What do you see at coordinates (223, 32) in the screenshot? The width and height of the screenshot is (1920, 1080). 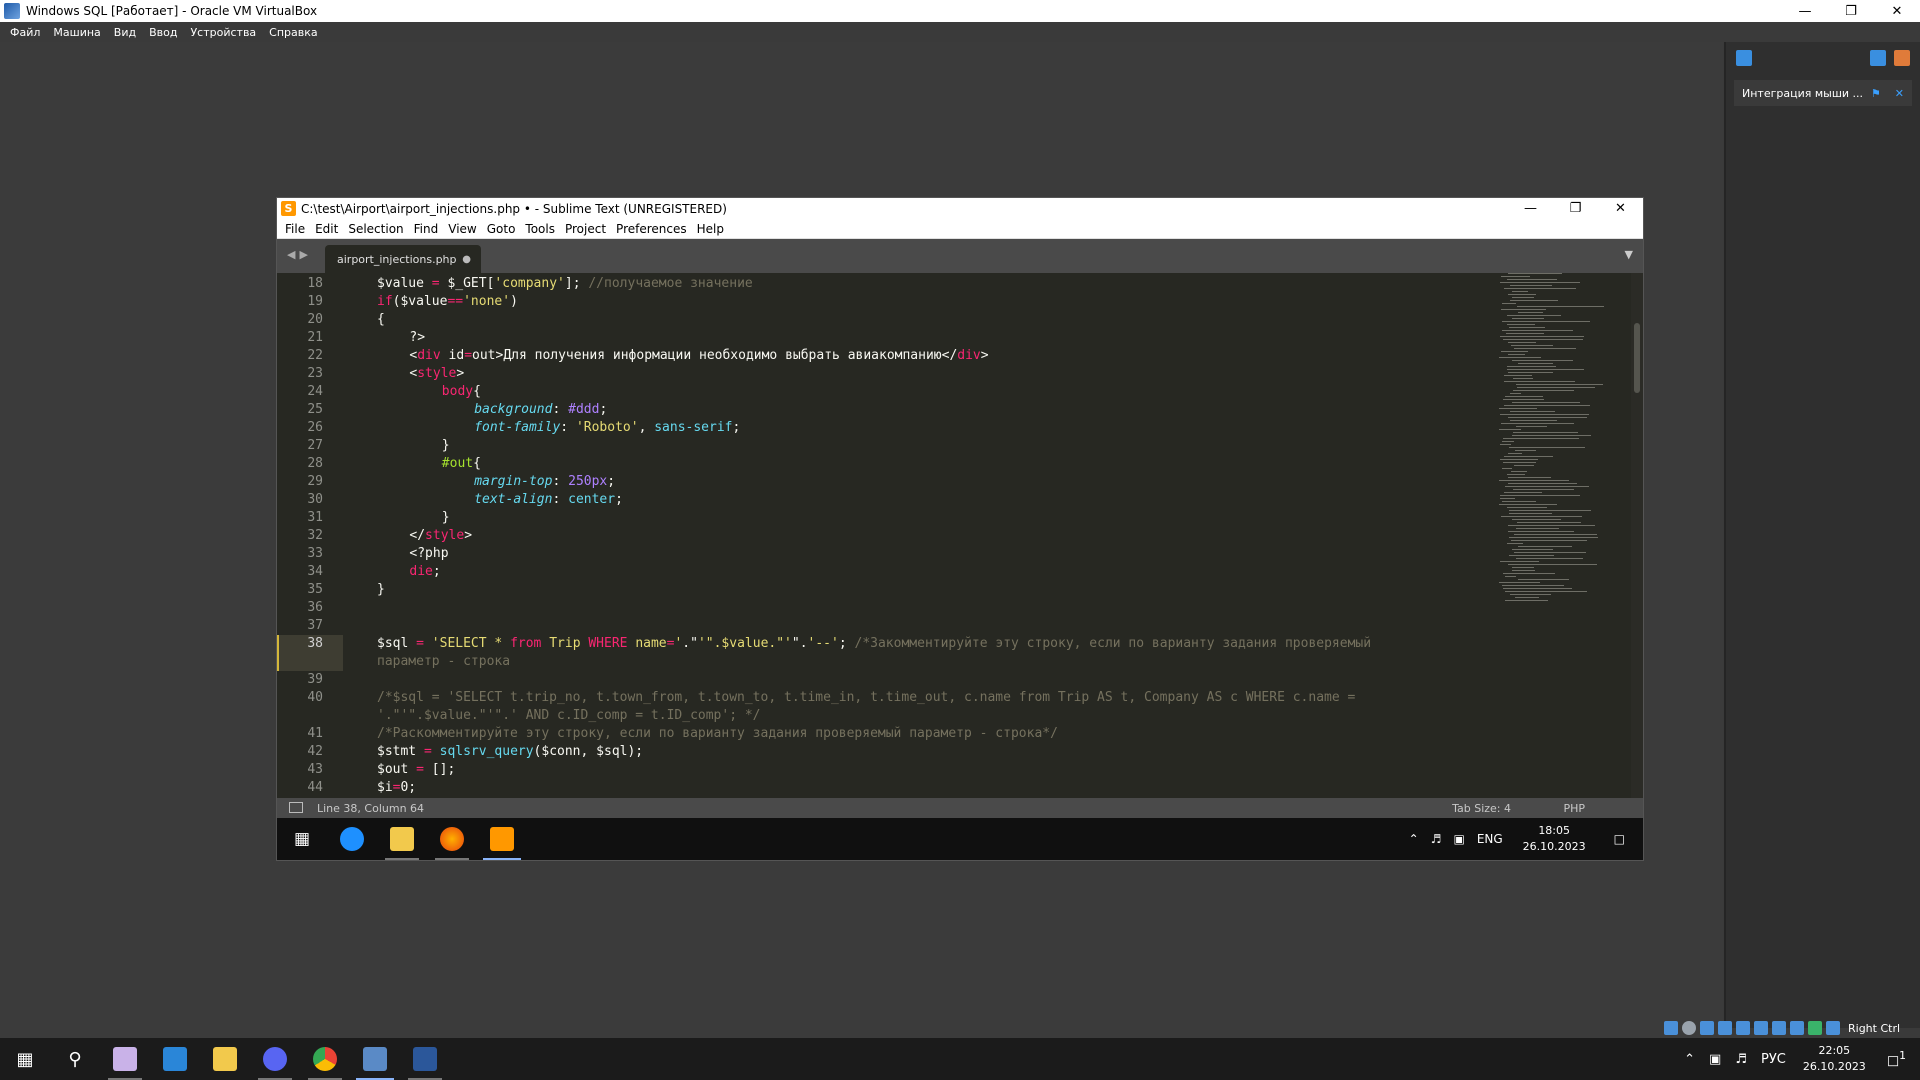 I see `vbox-menu-devices: Устройства` at bounding box center [223, 32].